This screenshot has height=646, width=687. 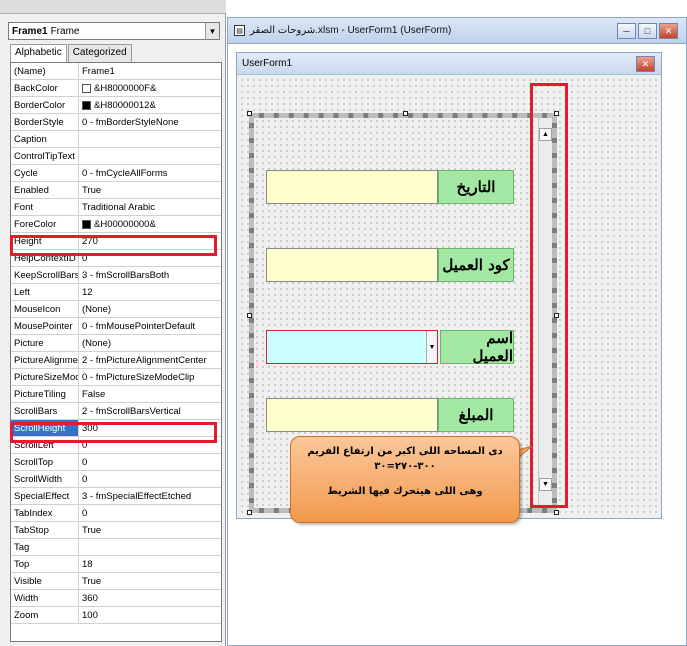 What do you see at coordinates (150, 309) in the screenshot?
I see `property-value: (None)` at bounding box center [150, 309].